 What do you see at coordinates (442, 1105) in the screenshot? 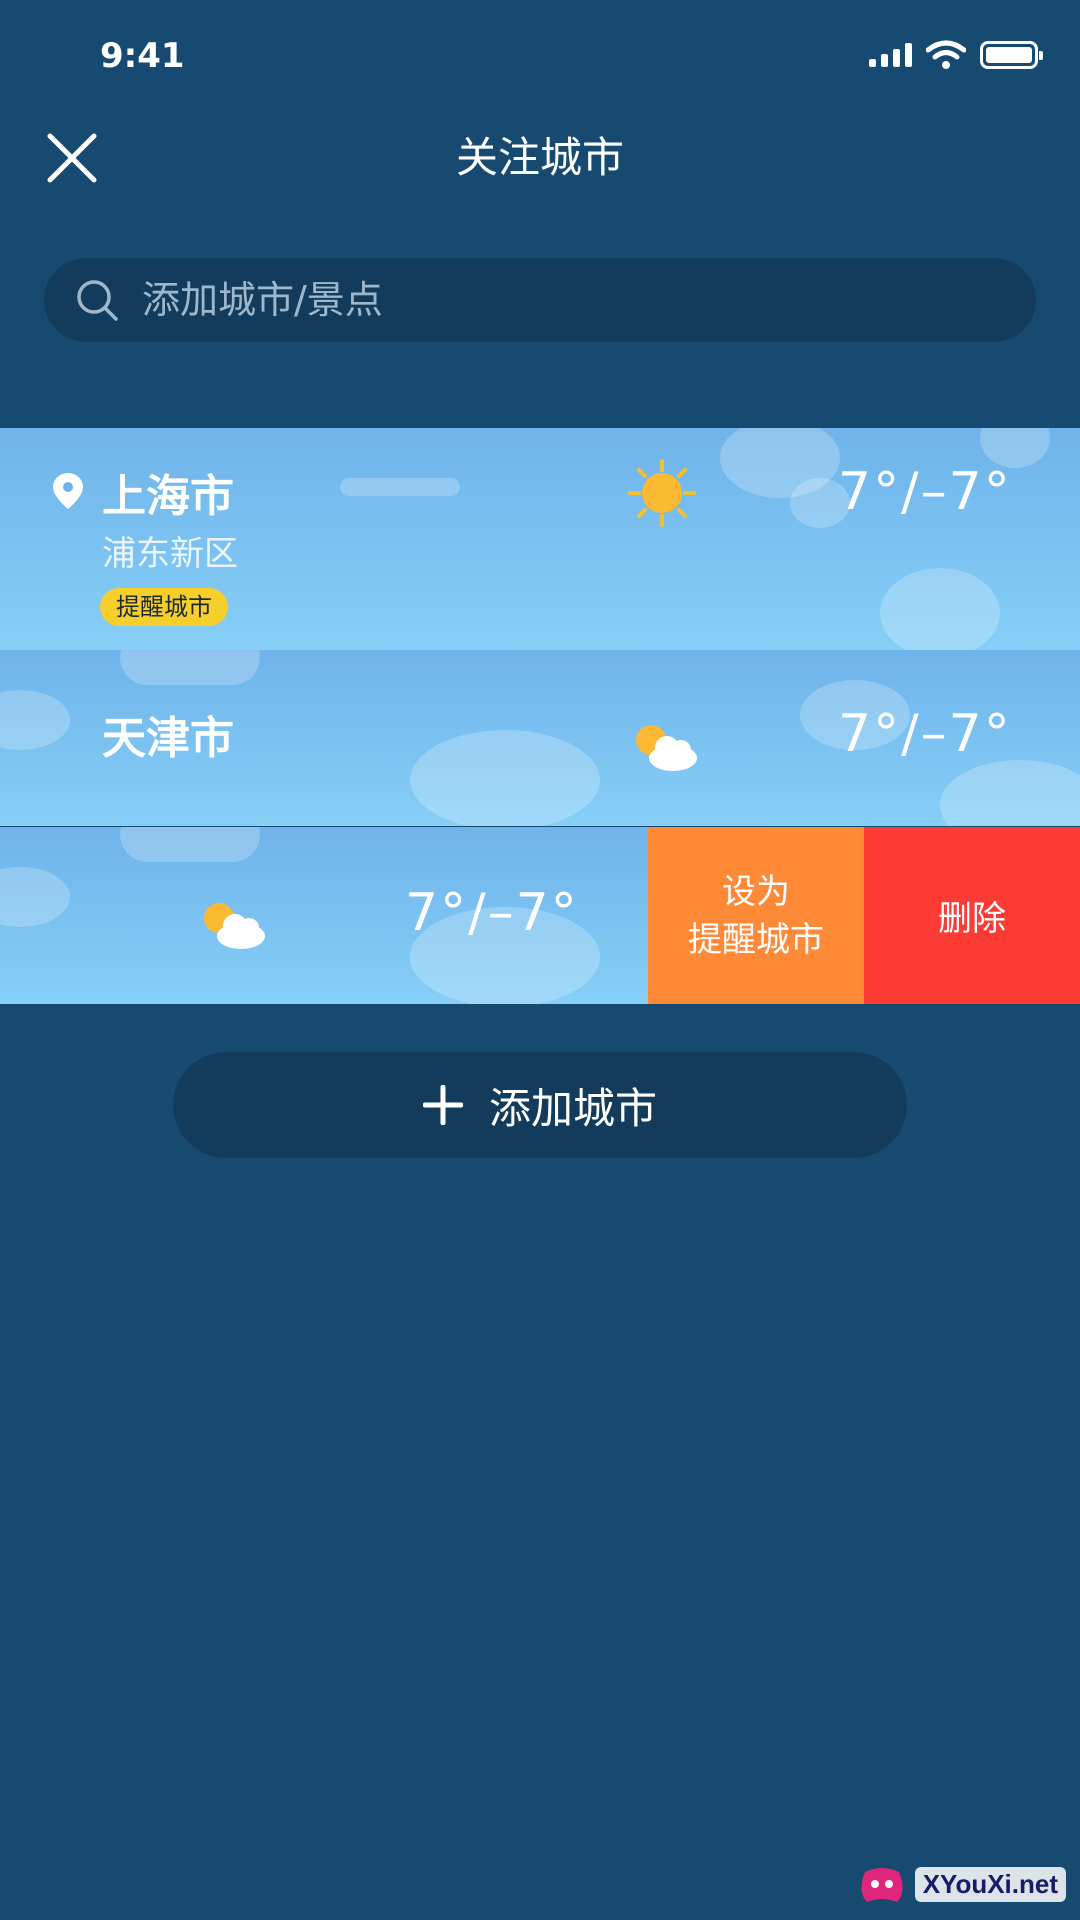
I see `plus-icon` at bounding box center [442, 1105].